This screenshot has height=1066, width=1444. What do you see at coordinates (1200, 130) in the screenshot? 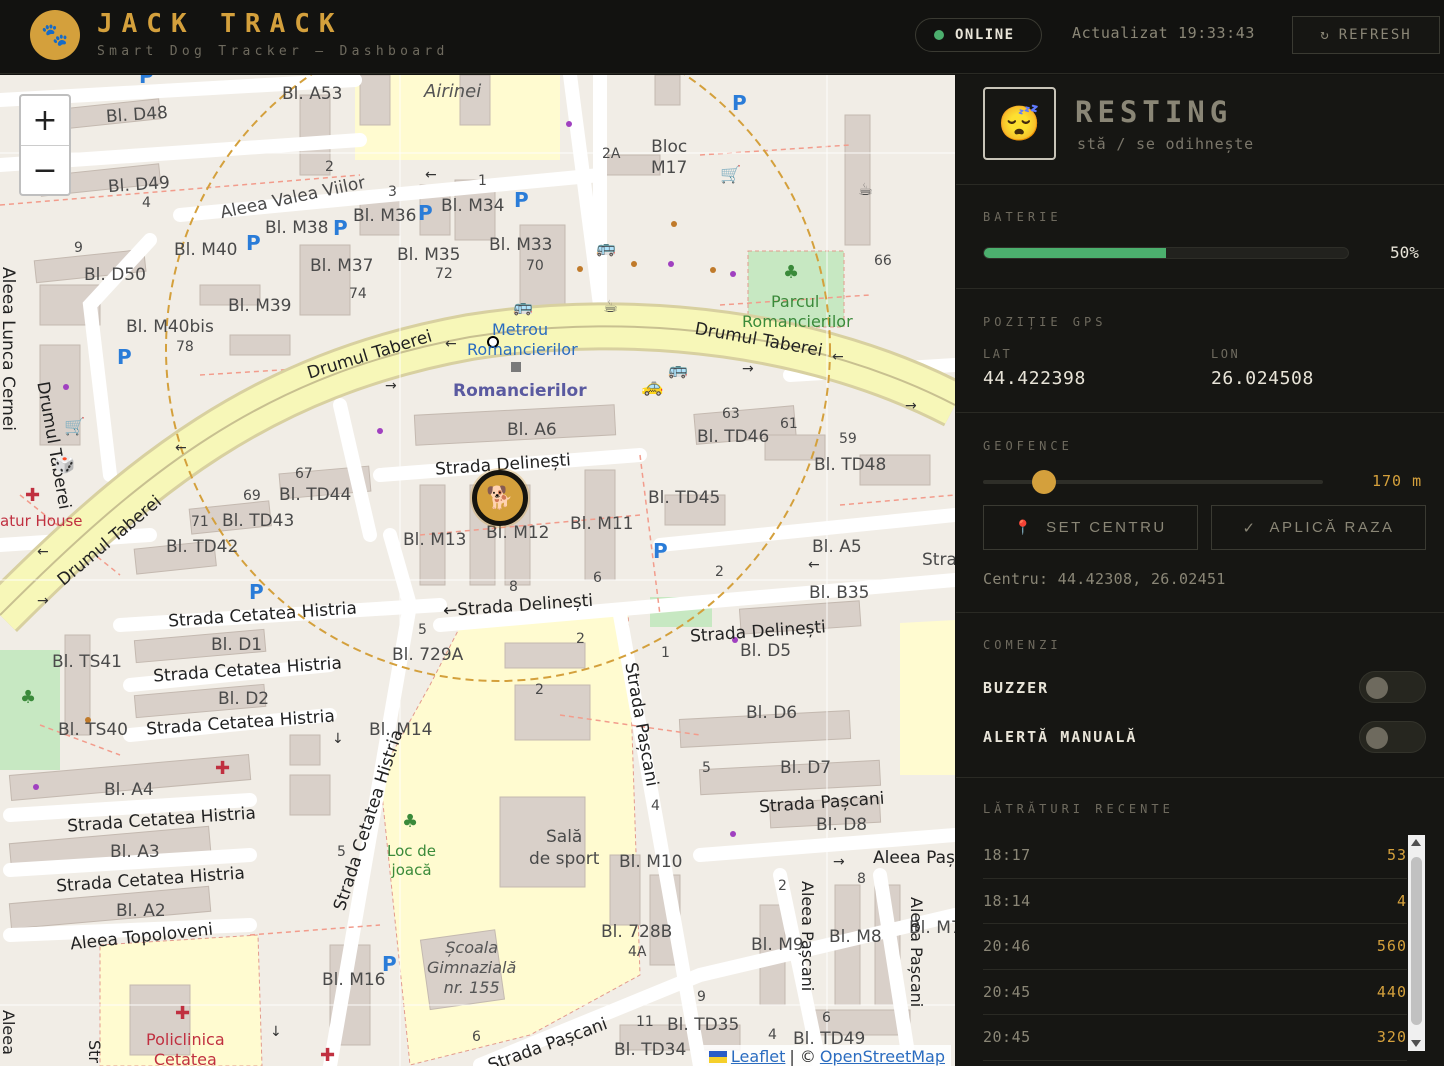
I see `status-section: 😴 RESTING stă / se odihnește` at bounding box center [1200, 130].